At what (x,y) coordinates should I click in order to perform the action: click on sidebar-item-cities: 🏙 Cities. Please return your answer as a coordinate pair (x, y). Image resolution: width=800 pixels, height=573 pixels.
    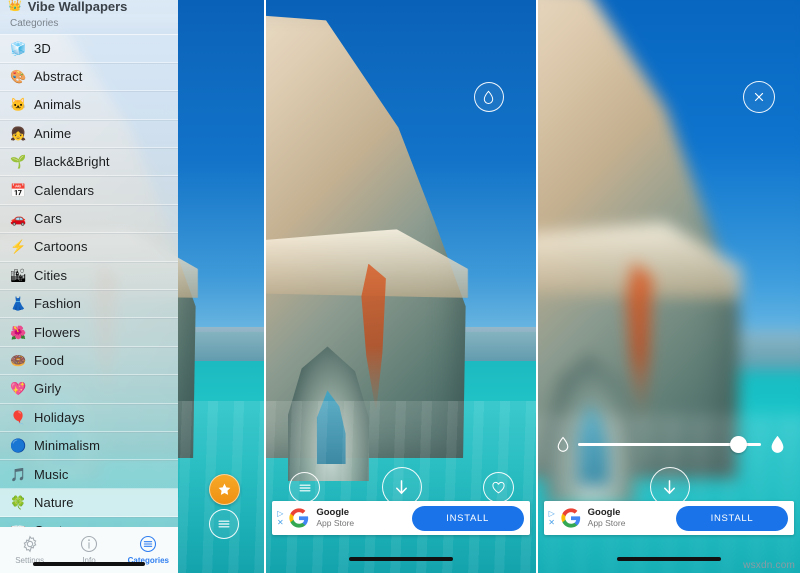
    Looking at the image, I should click on (89, 276).